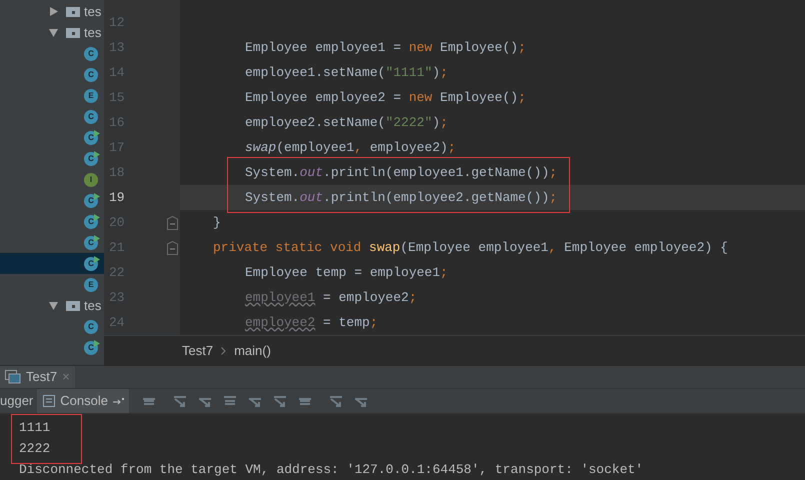 Image resolution: width=805 pixels, height=480 pixels. What do you see at coordinates (385, 47) in the screenshot?
I see `code-text: Employee employee1 = new Employee();` at bounding box center [385, 47].